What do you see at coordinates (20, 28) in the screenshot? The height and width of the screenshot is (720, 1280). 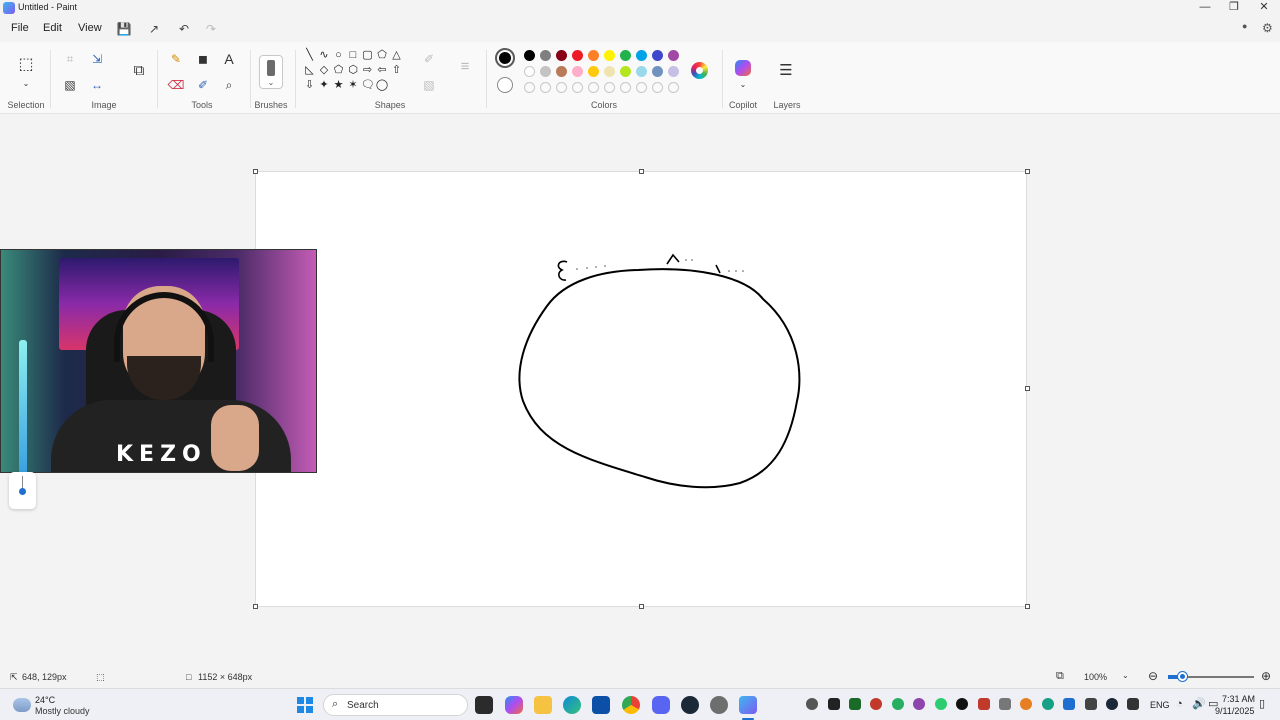 I see `menu-file: File` at bounding box center [20, 28].